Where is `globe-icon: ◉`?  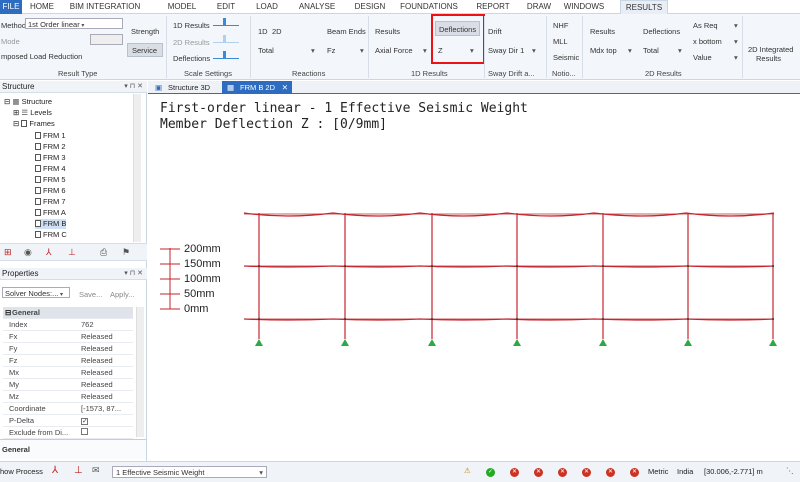
globe-icon: ◉ is located at coordinates (28, 252).